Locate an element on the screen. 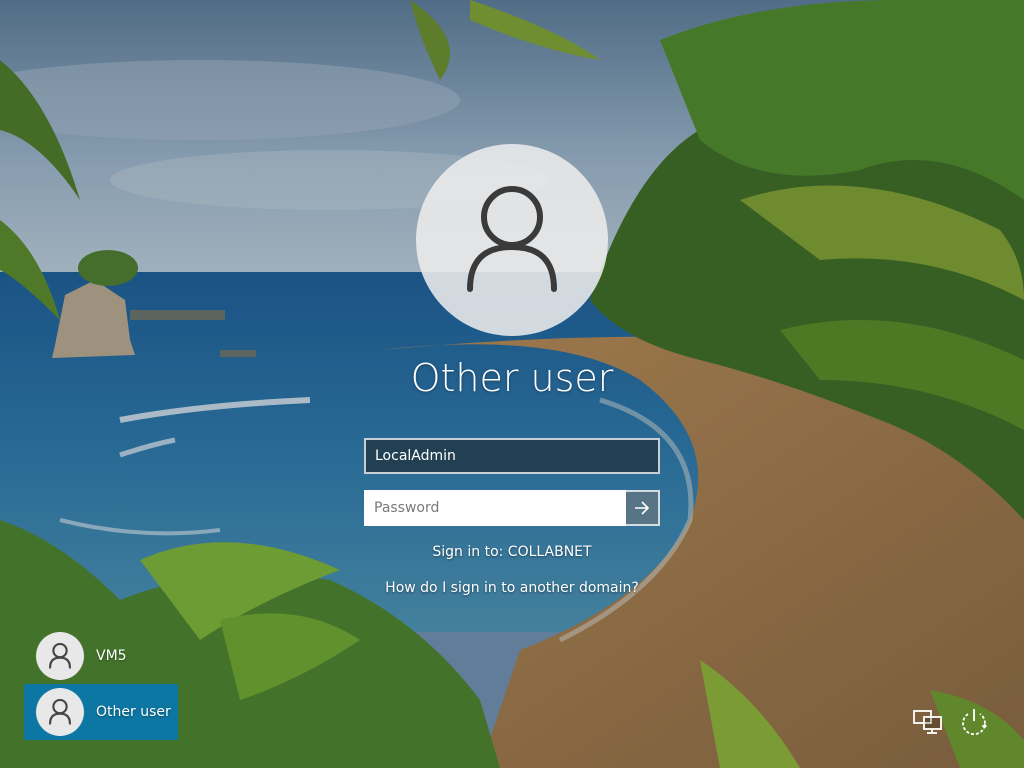 The height and width of the screenshot is (768, 1024). power-icon is located at coordinates (974, 722).